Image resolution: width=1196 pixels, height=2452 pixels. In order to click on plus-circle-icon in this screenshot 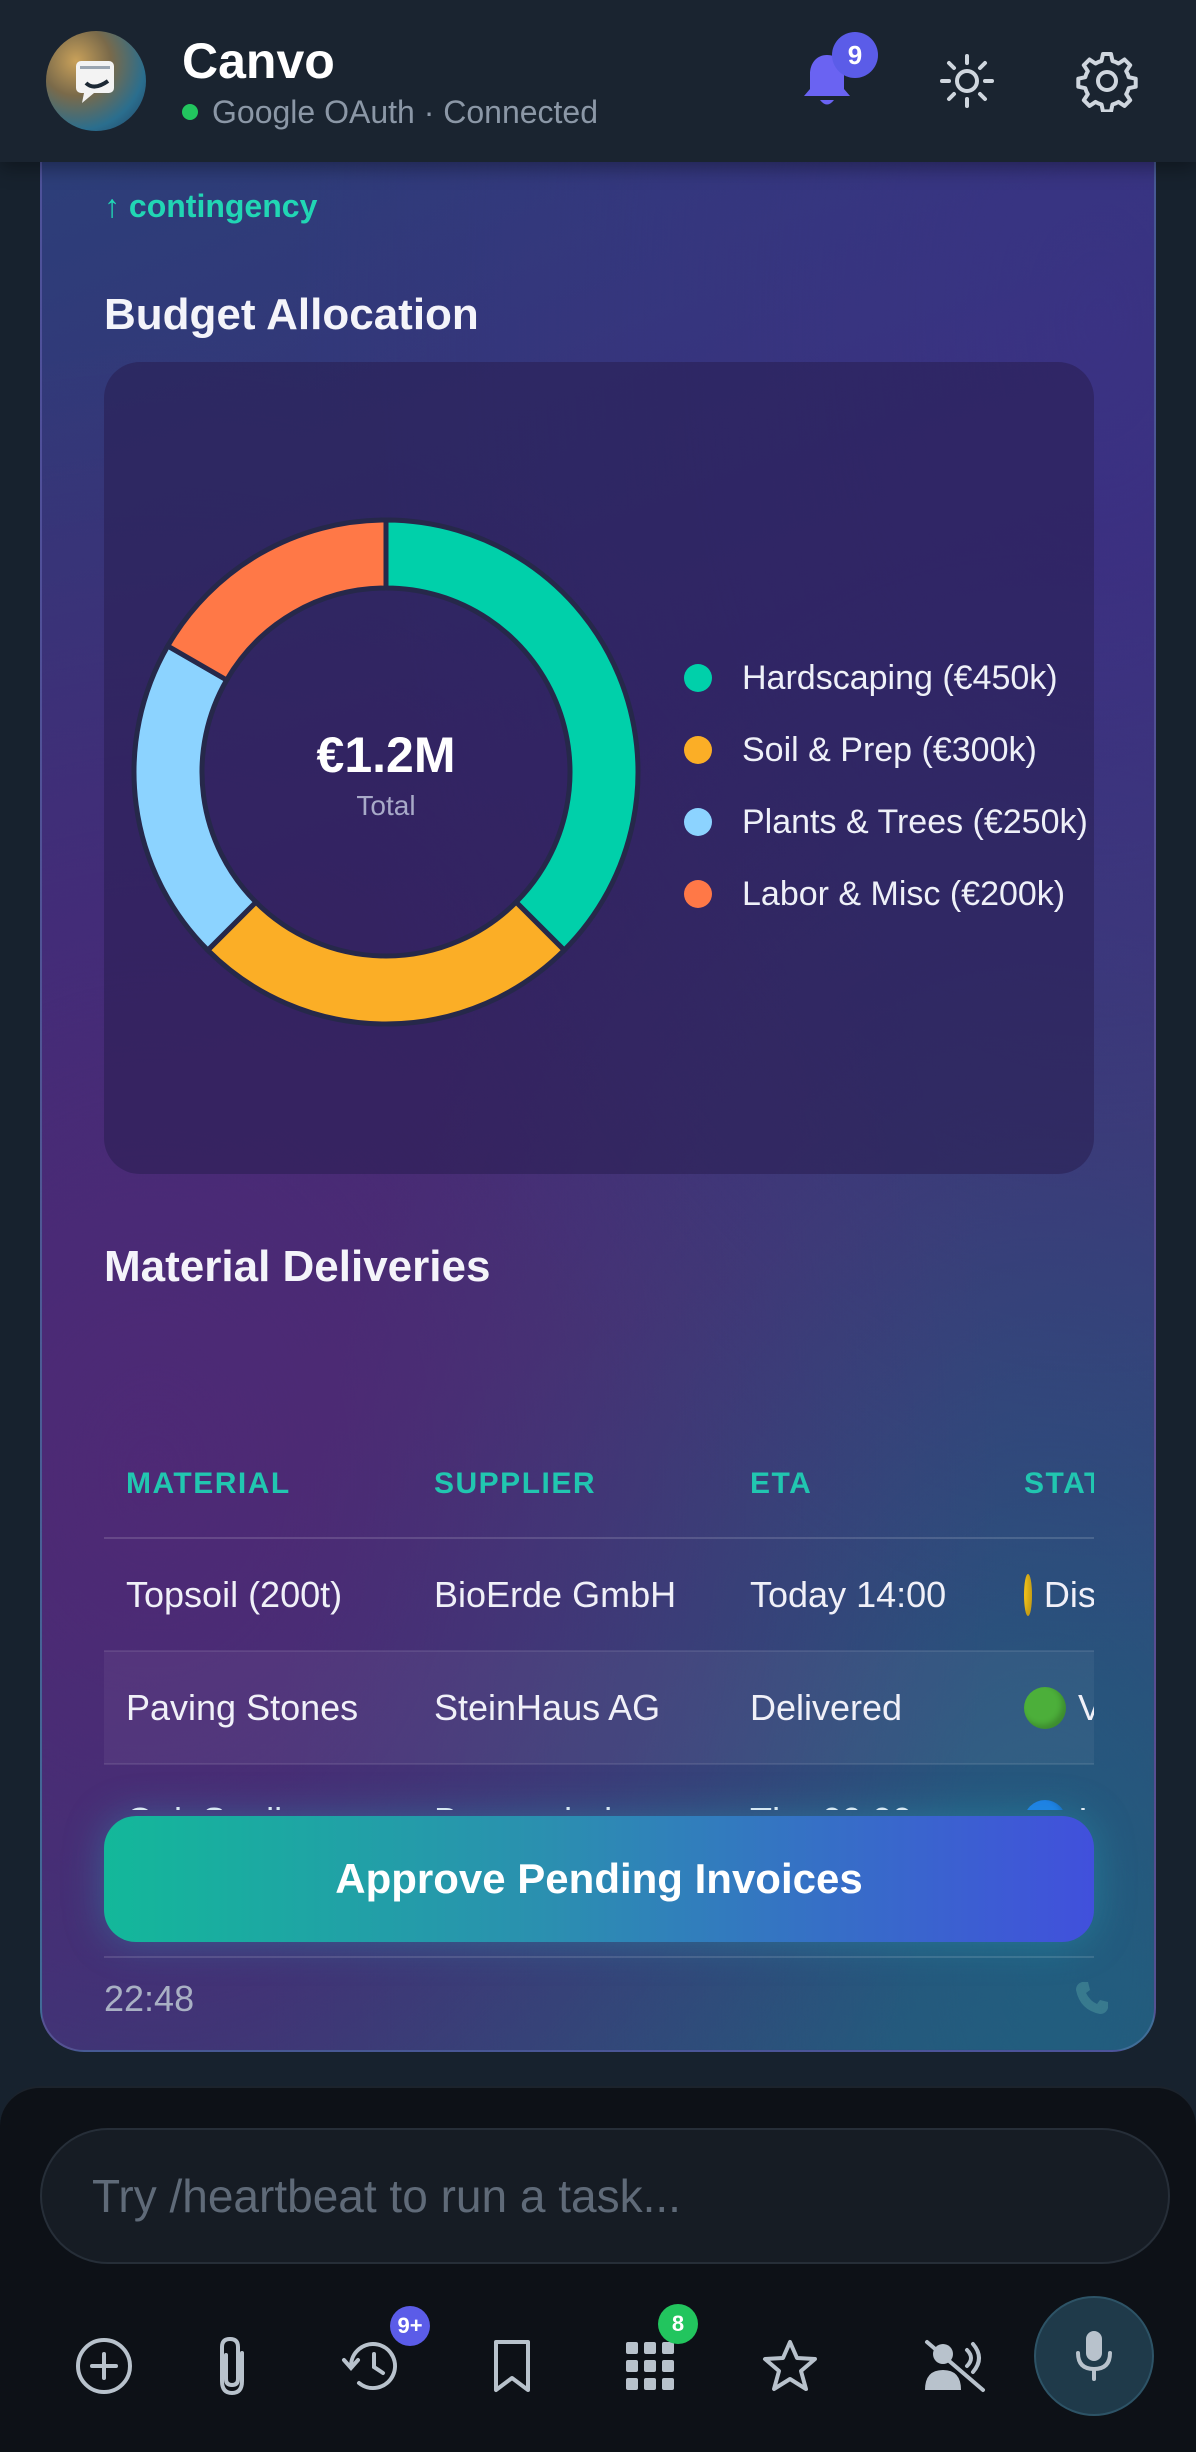, I will do `click(104, 2366)`.